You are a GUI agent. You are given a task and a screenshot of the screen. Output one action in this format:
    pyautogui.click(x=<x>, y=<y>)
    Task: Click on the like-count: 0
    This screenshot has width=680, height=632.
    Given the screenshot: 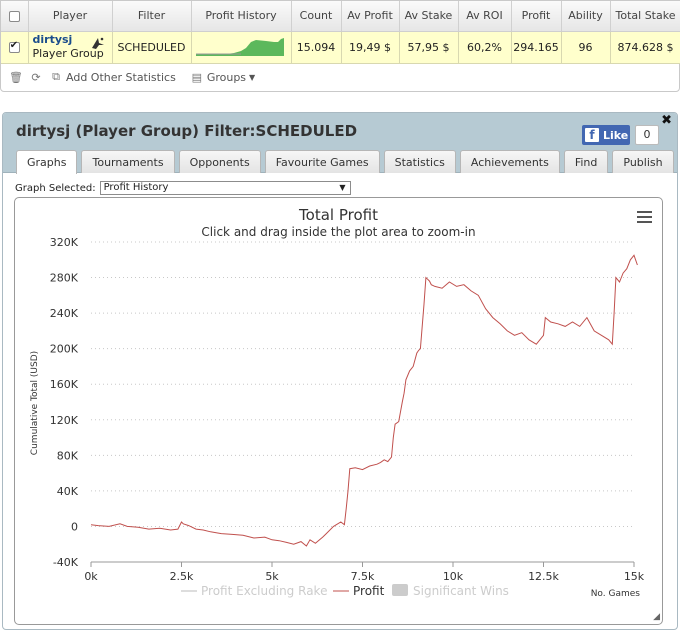 What is the action you would take?
    pyautogui.click(x=647, y=135)
    